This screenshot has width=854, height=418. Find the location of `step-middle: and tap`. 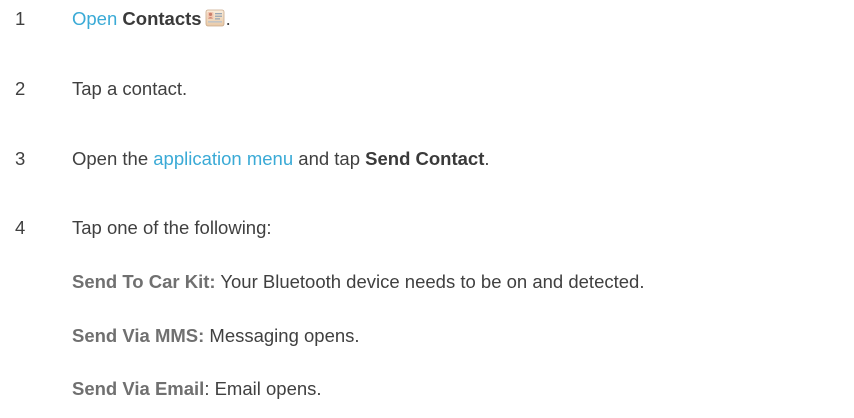

step-middle: and tap is located at coordinates (329, 158).